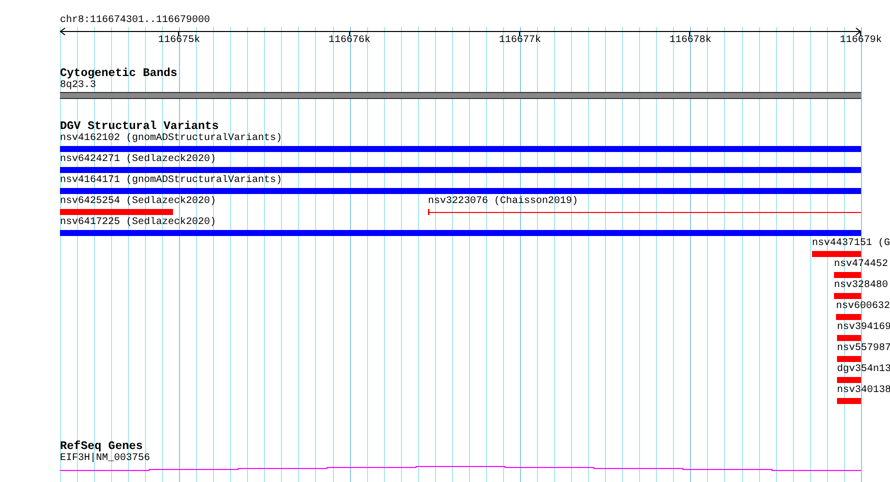 The height and width of the screenshot is (482, 890). I want to click on tick-label: 116677k, so click(519, 41).